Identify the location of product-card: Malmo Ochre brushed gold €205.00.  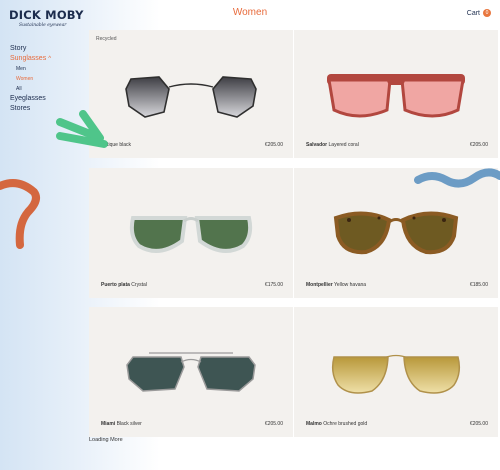
(396, 372).